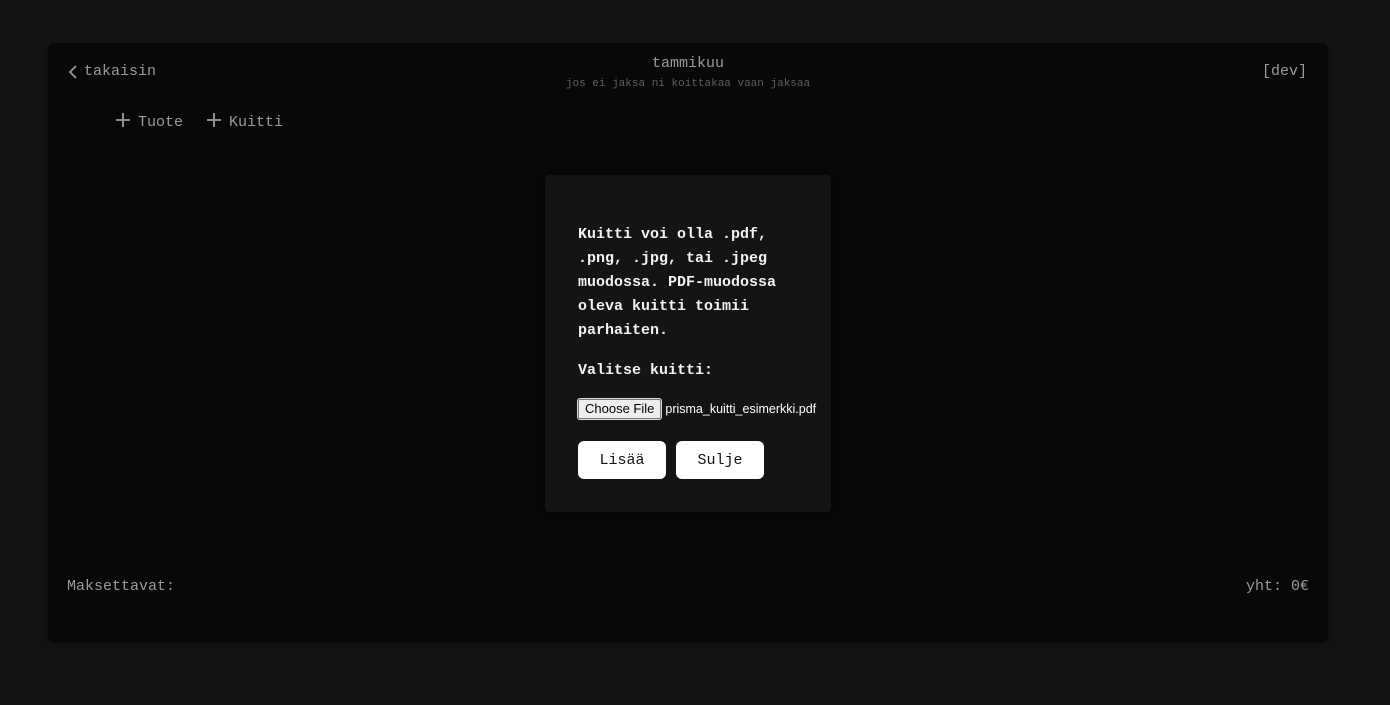 This screenshot has height=705, width=1390. What do you see at coordinates (646, 370) in the screenshot?
I see `select-receipt-label: Valitse kuitti:` at bounding box center [646, 370].